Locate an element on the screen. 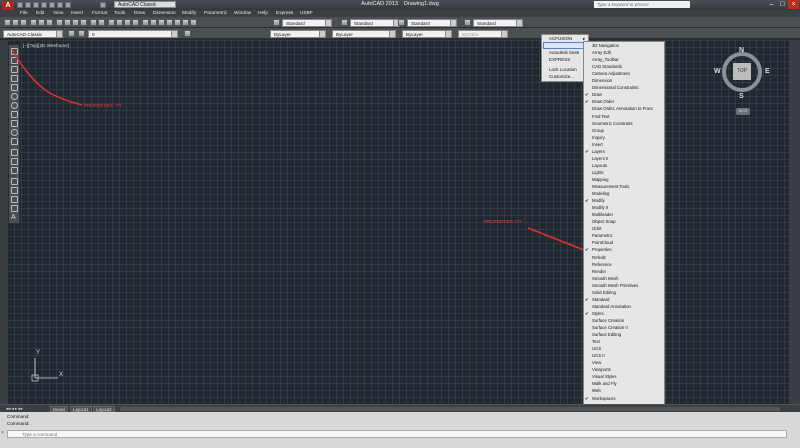 The image size is (800, 448). wcs-menu-badge: WCS is located at coordinates (743, 111).